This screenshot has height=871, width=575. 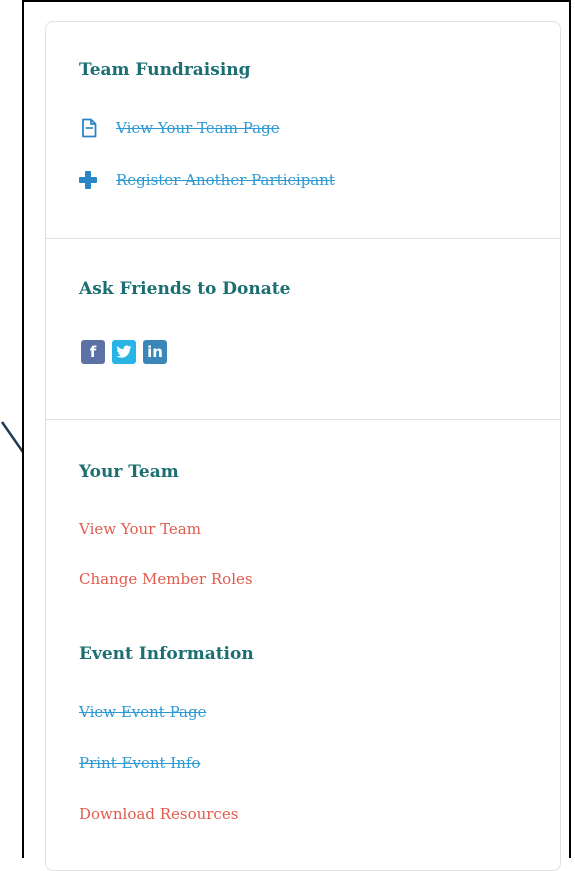 What do you see at coordinates (89, 128) in the screenshot?
I see `document-icon` at bounding box center [89, 128].